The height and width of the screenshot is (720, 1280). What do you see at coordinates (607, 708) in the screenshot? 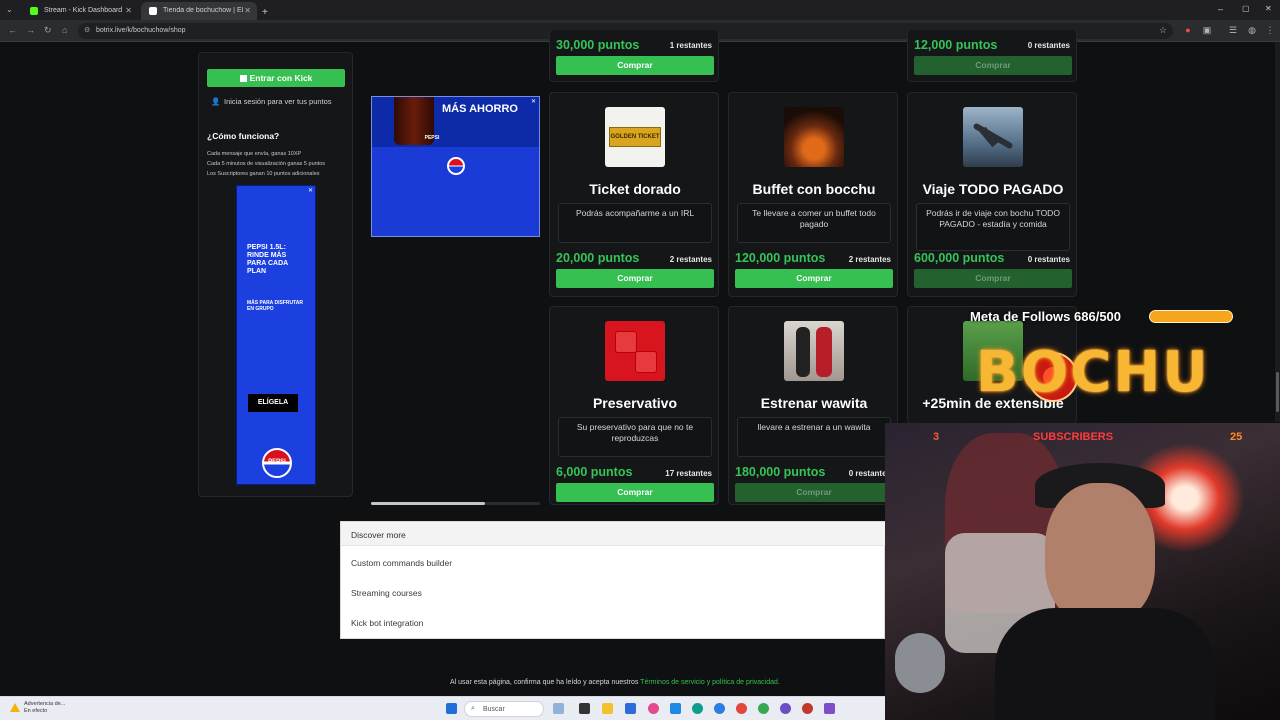
I see `file-explorer-icon` at bounding box center [607, 708].